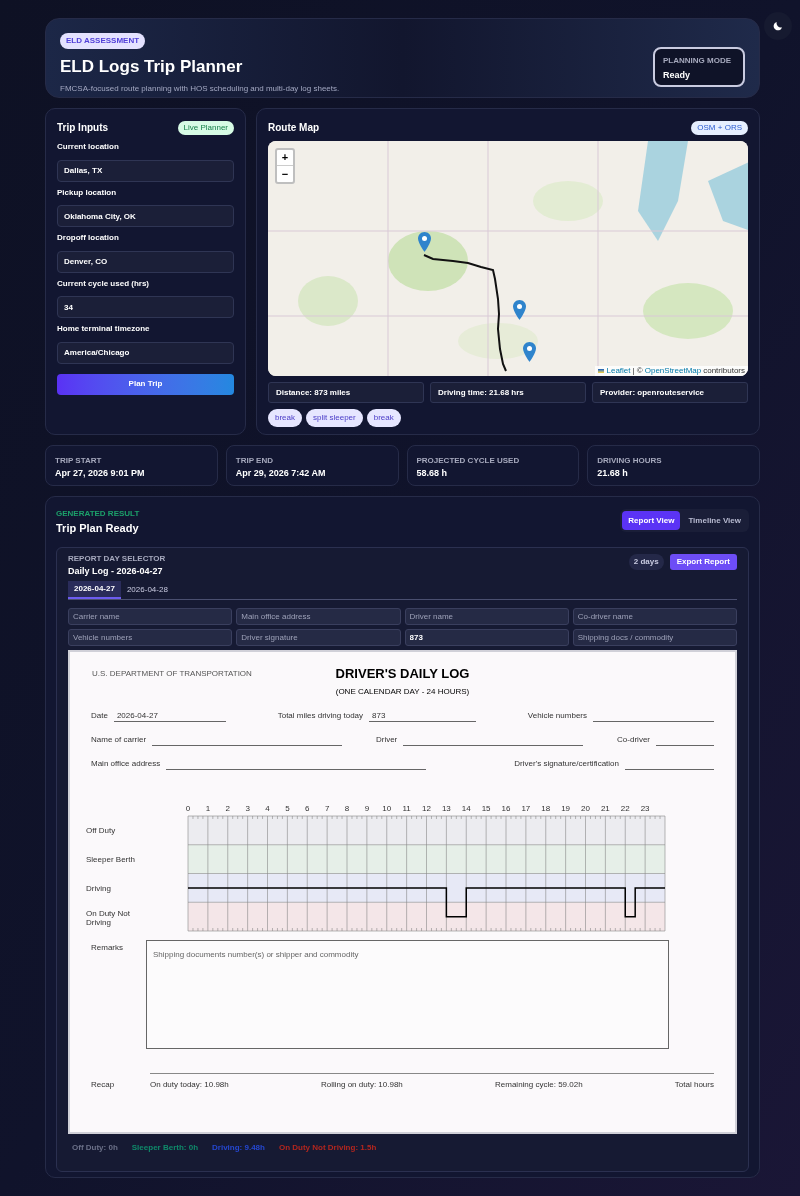 Image resolution: width=800 pixels, height=1196 pixels. I want to click on hour-label: 1, so click(208, 808).